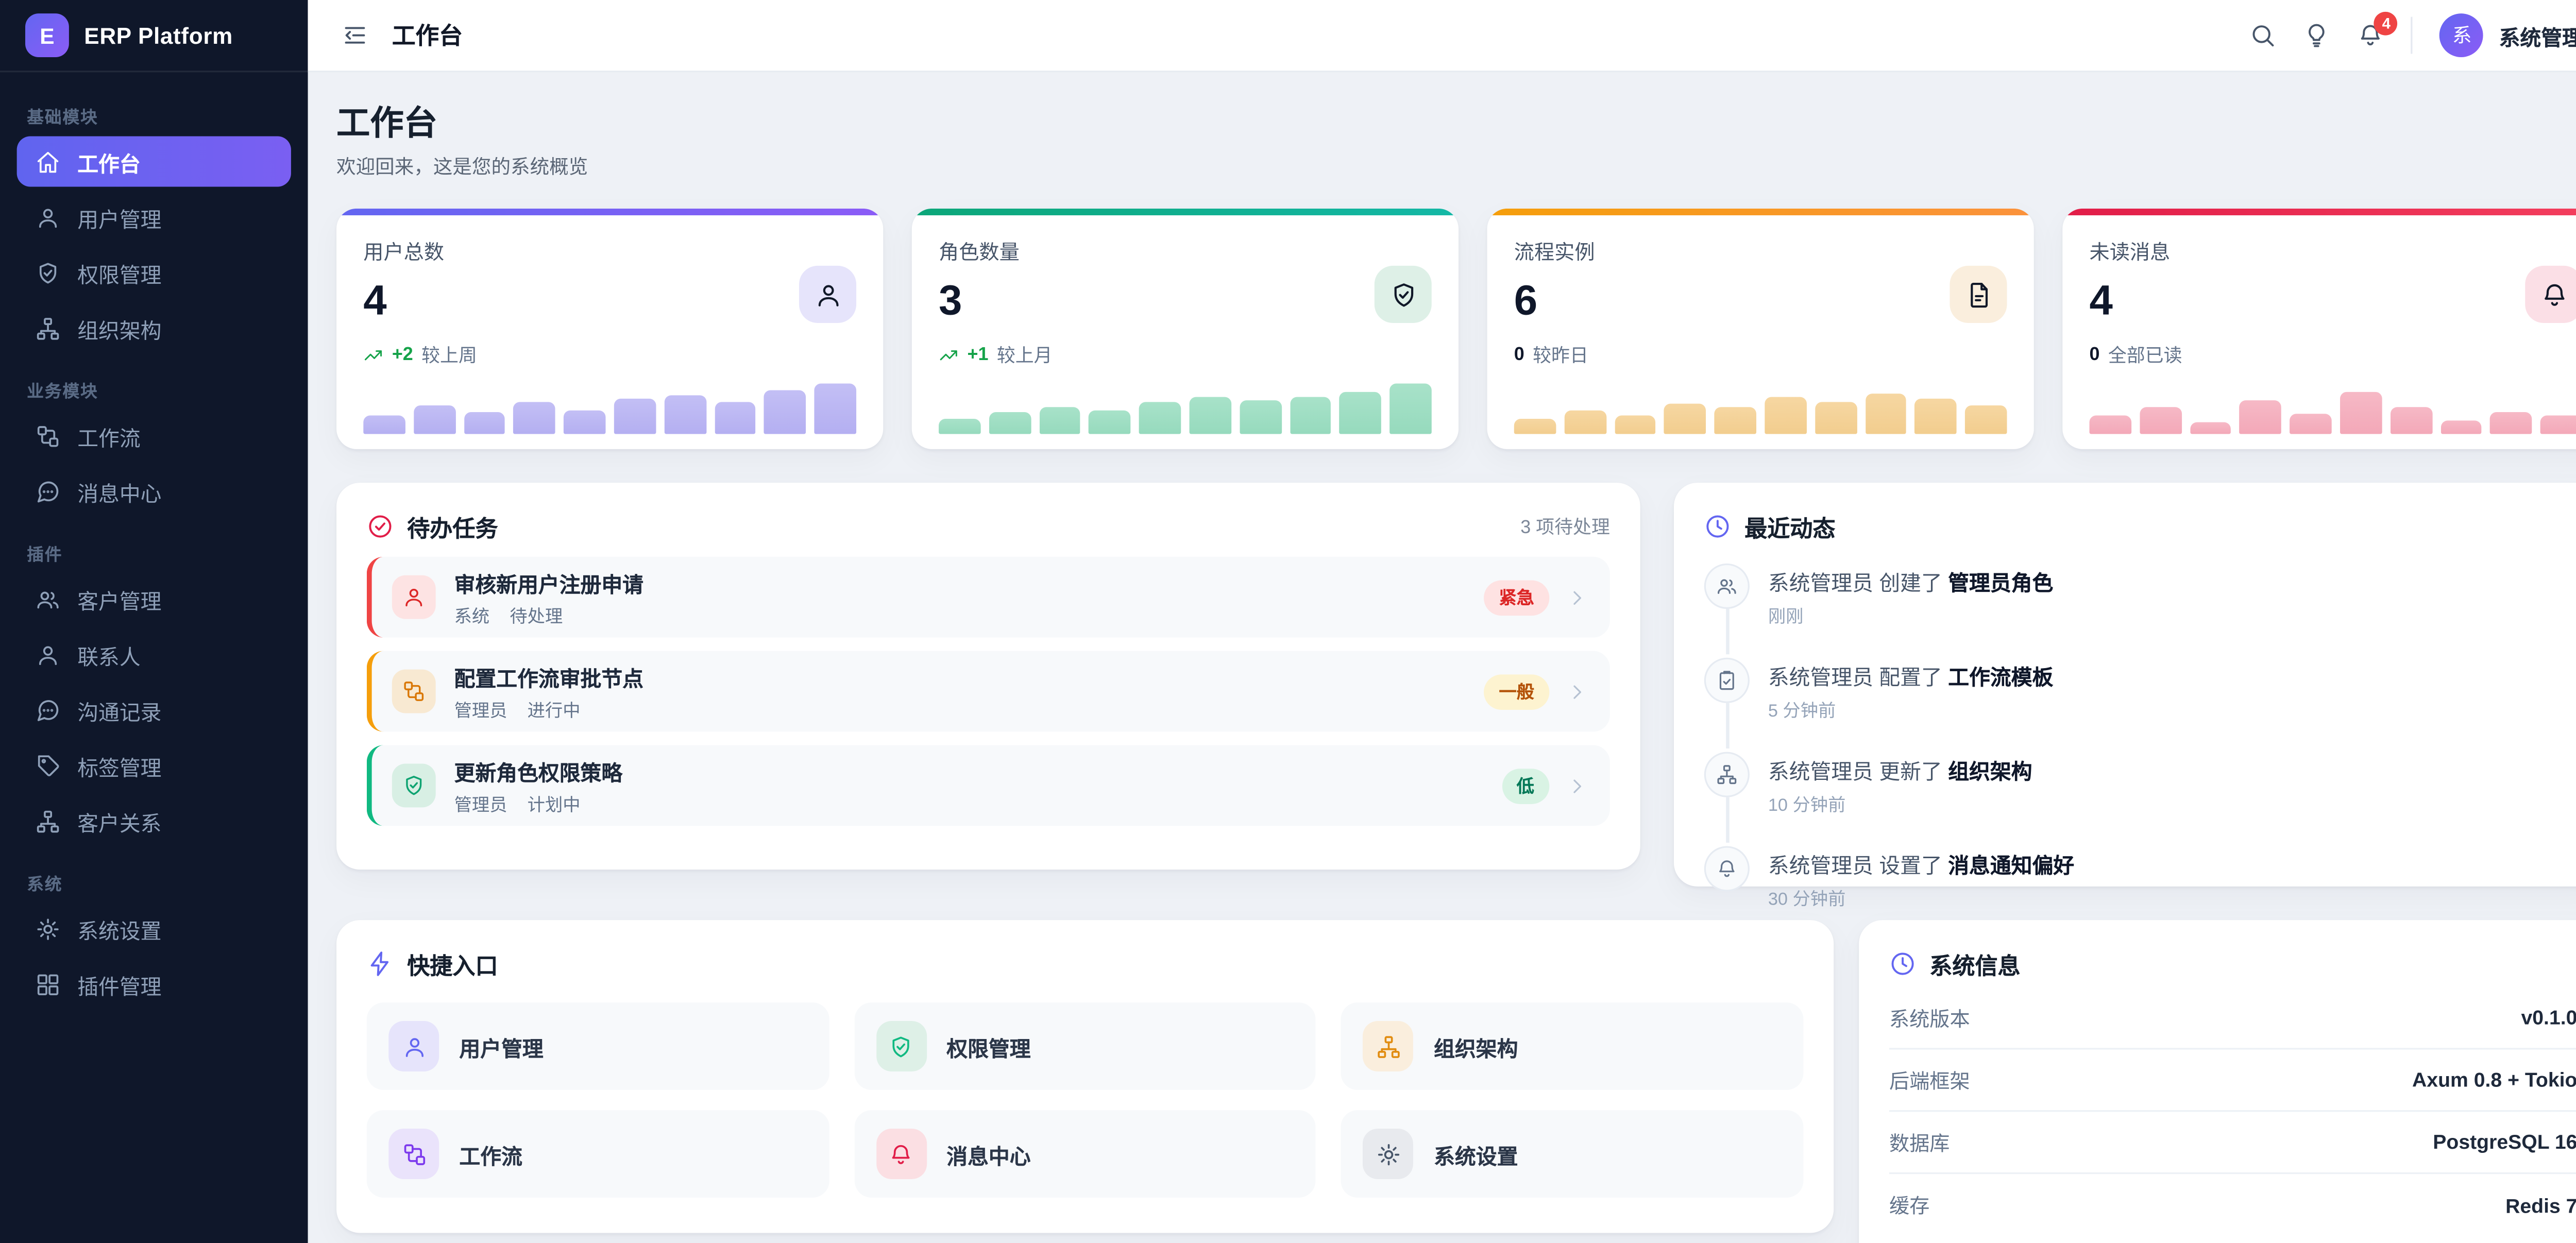 The image size is (2576, 1243). I want to click on user-menu: 系 系统管理员, so click(2508, 35).